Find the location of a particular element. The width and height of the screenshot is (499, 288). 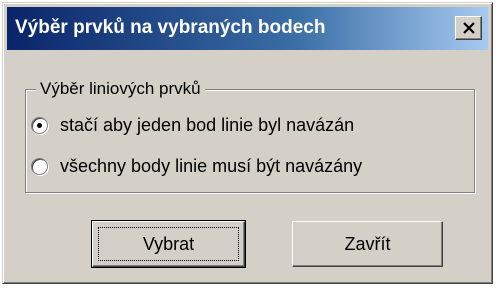

radio-label-all-points: všechny body linie musí být navázány is located at coordinates (211, 166).